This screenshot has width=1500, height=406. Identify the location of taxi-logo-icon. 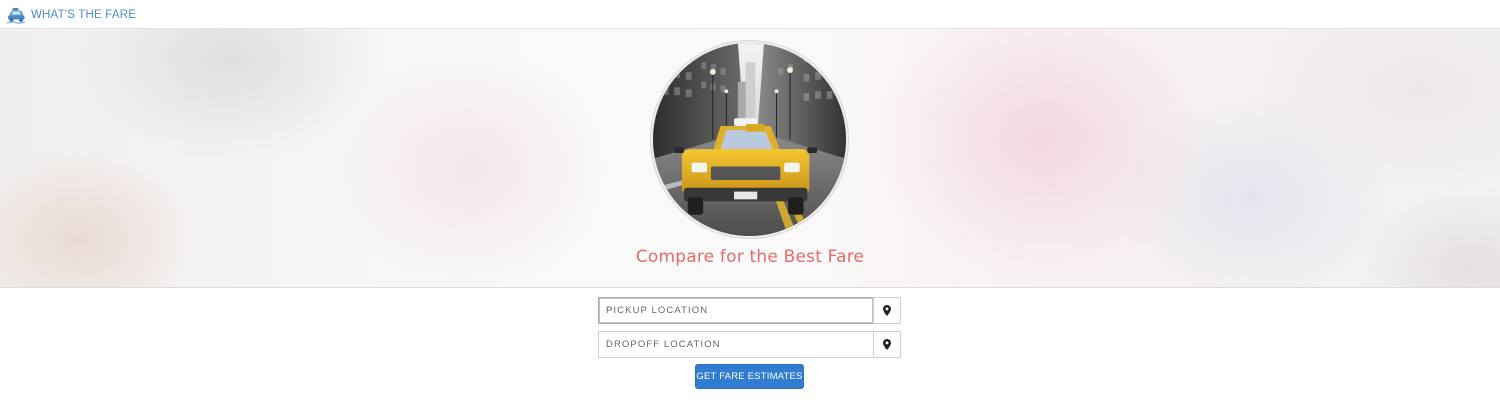
(16, 15).